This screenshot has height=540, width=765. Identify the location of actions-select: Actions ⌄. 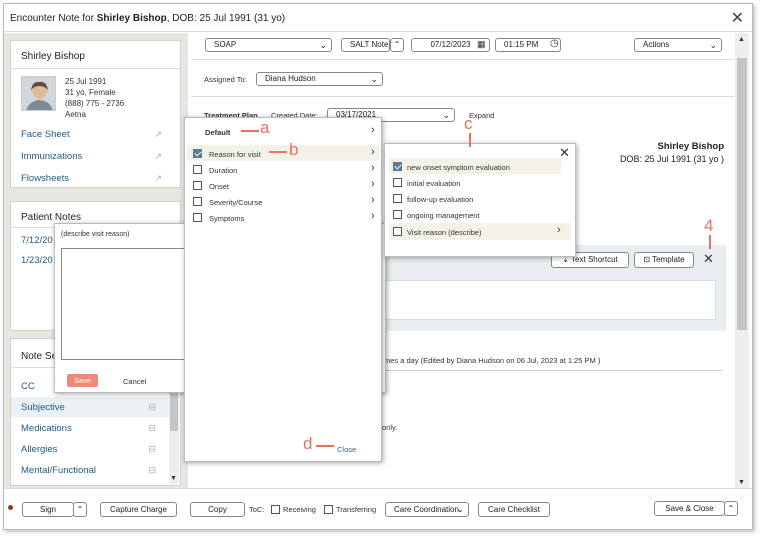
(678, 45).